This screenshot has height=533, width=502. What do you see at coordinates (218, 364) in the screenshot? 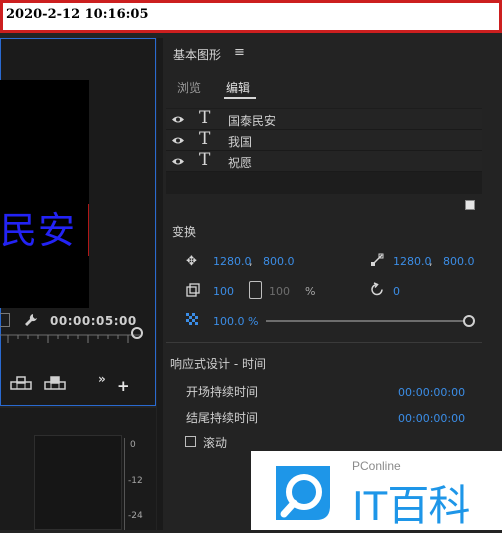
I see `responsive-design-label: 响应式设计 - 时间` at bounding box center [218, 364].